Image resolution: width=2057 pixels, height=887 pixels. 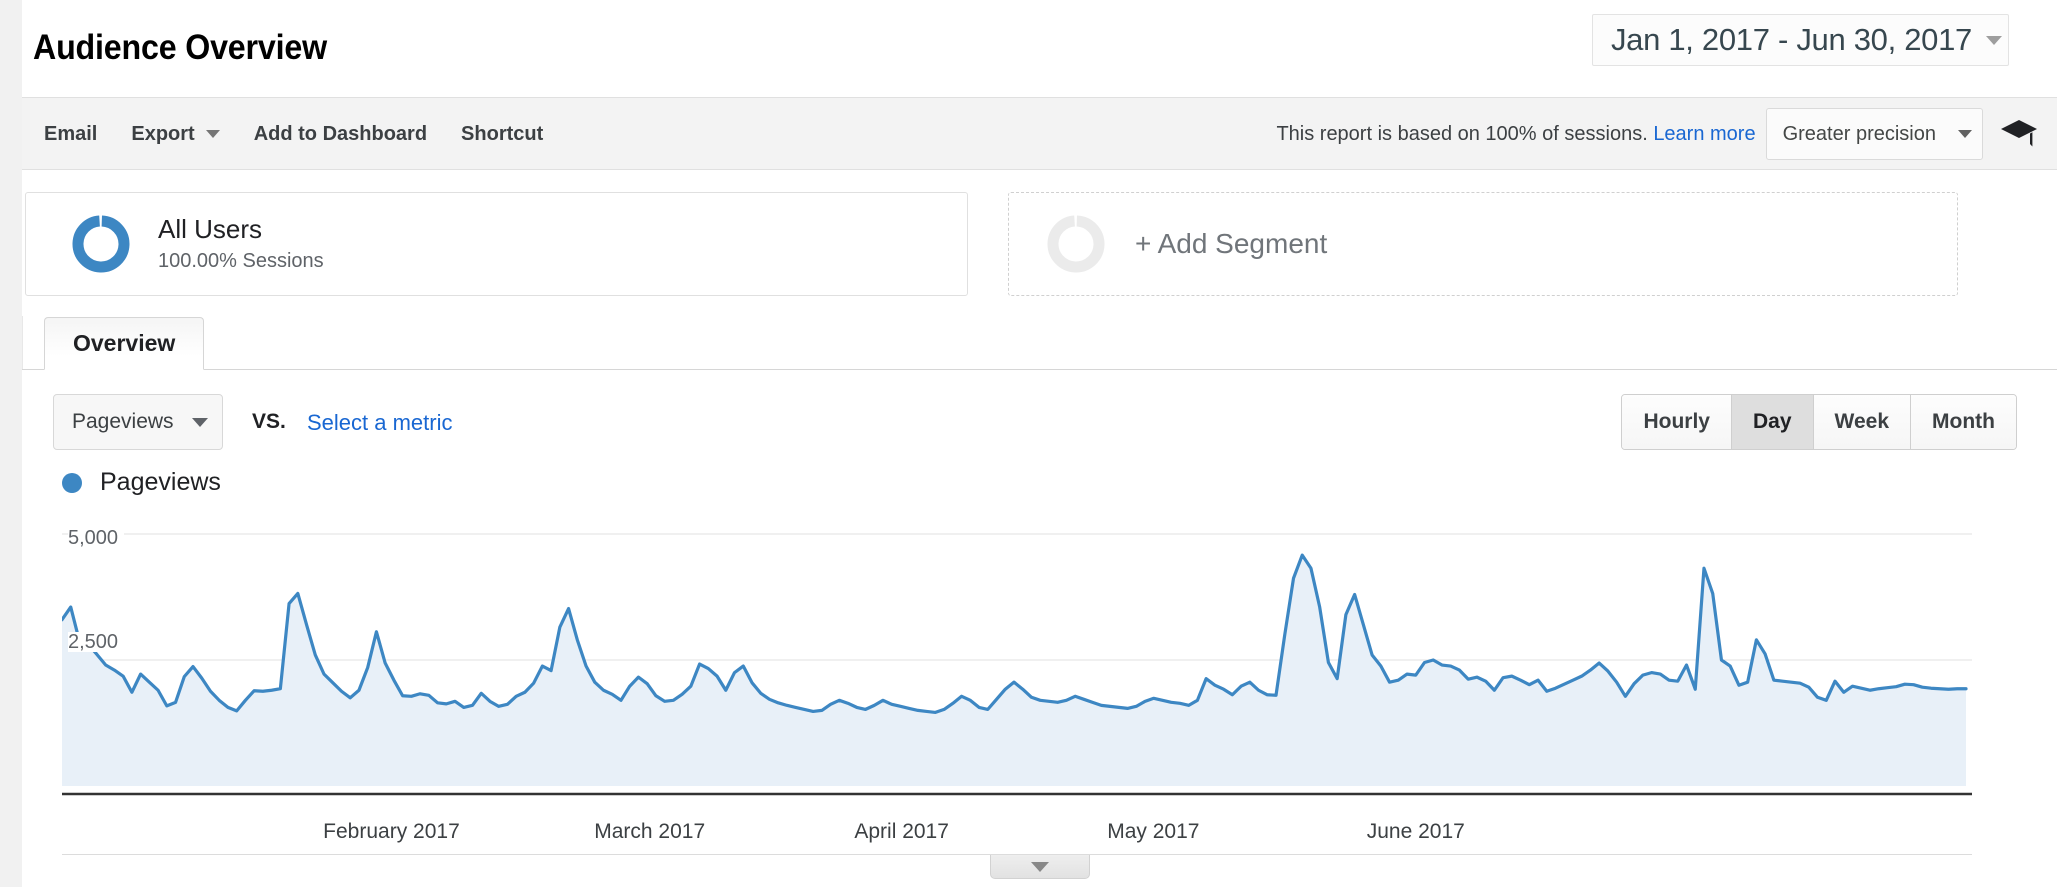 I want to click on legend-color-dot, so click(x=72, y=482).